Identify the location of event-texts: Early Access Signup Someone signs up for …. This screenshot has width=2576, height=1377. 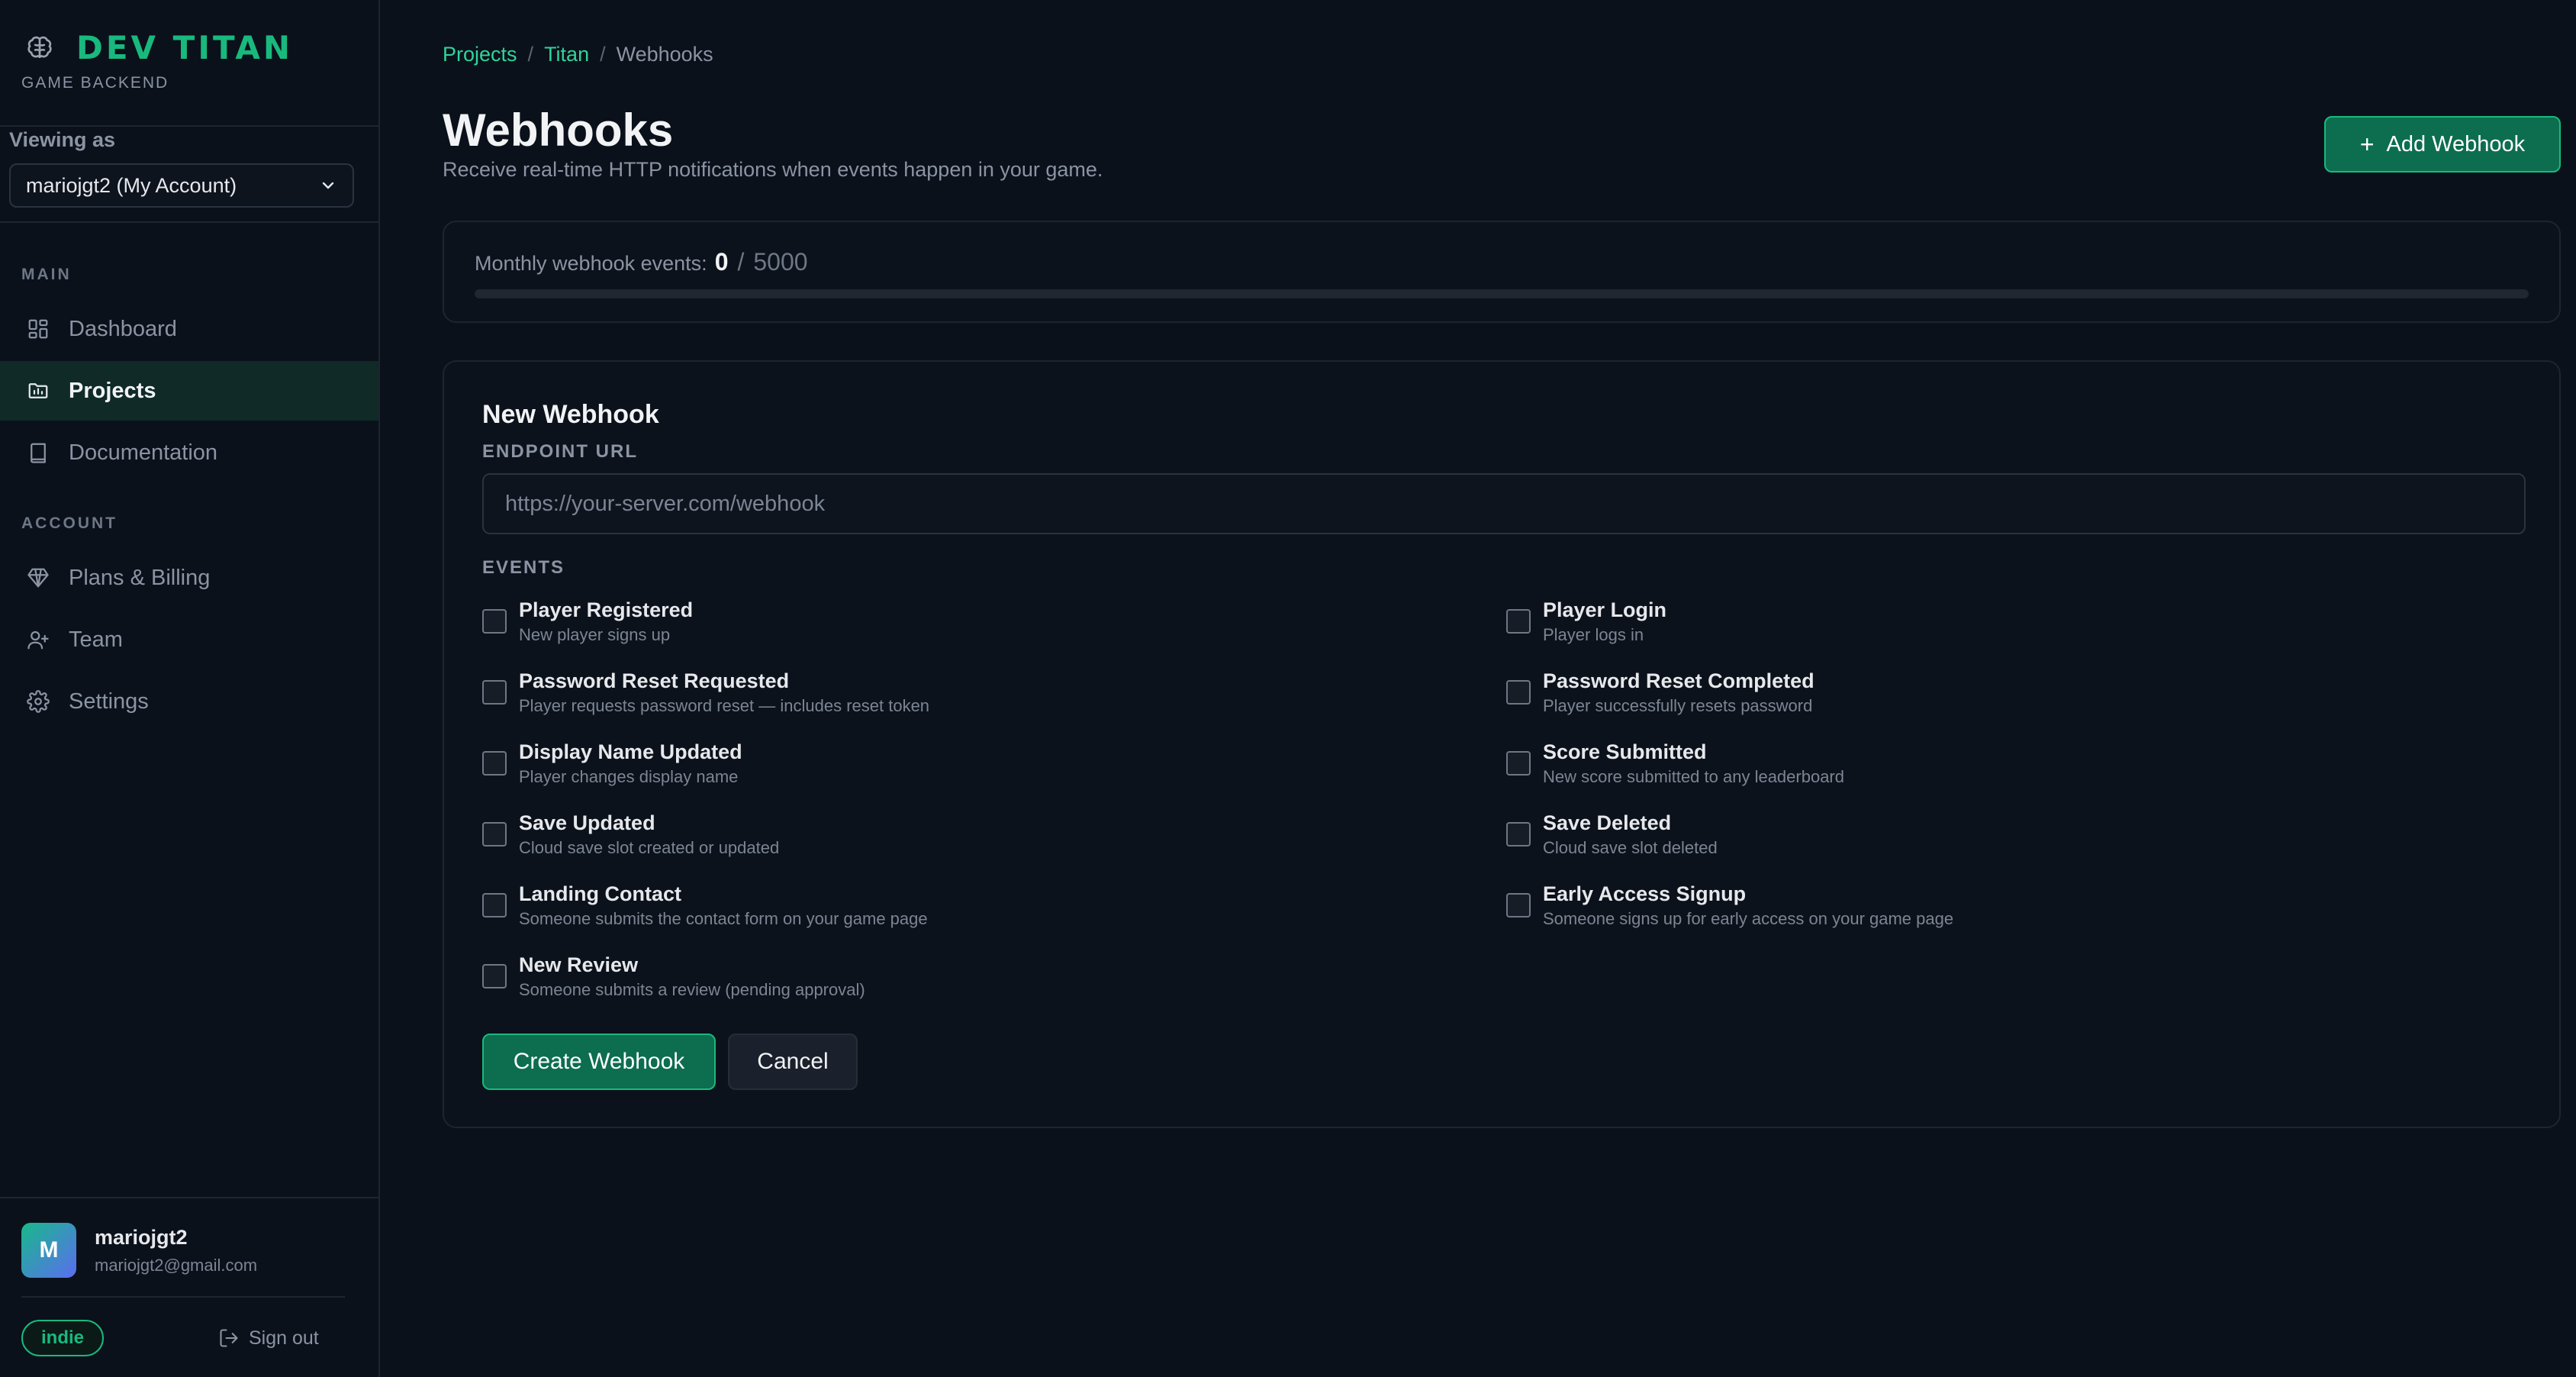
(1748, 905).